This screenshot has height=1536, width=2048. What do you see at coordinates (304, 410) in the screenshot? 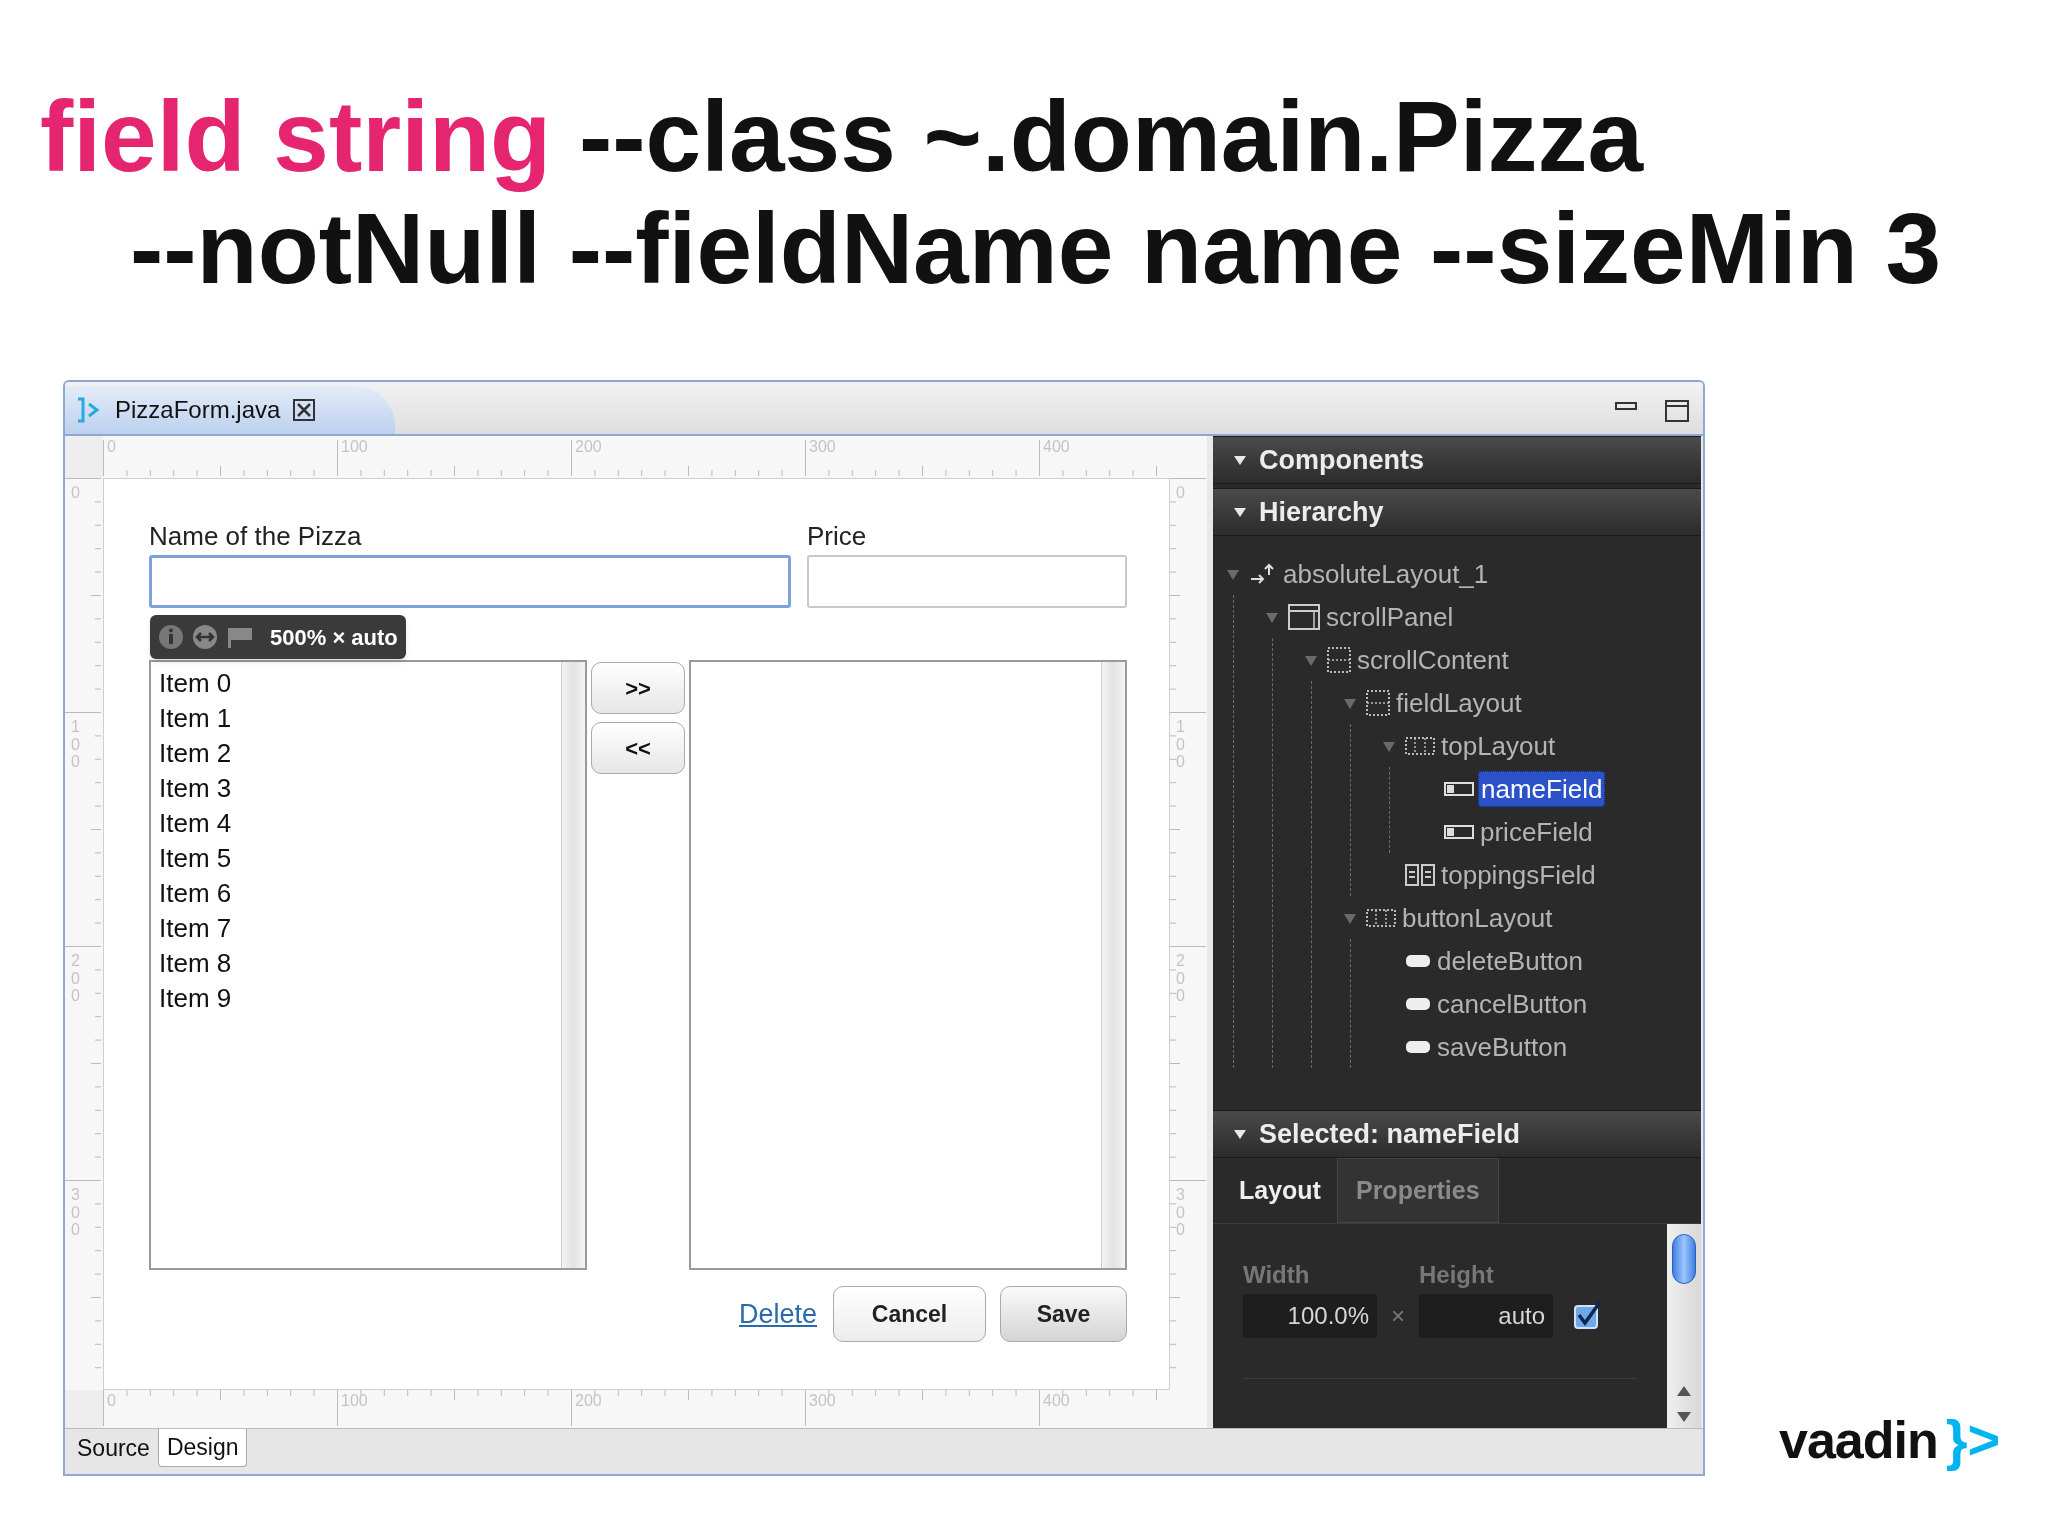
I see `close-icon` at bounding box center [304, 410].